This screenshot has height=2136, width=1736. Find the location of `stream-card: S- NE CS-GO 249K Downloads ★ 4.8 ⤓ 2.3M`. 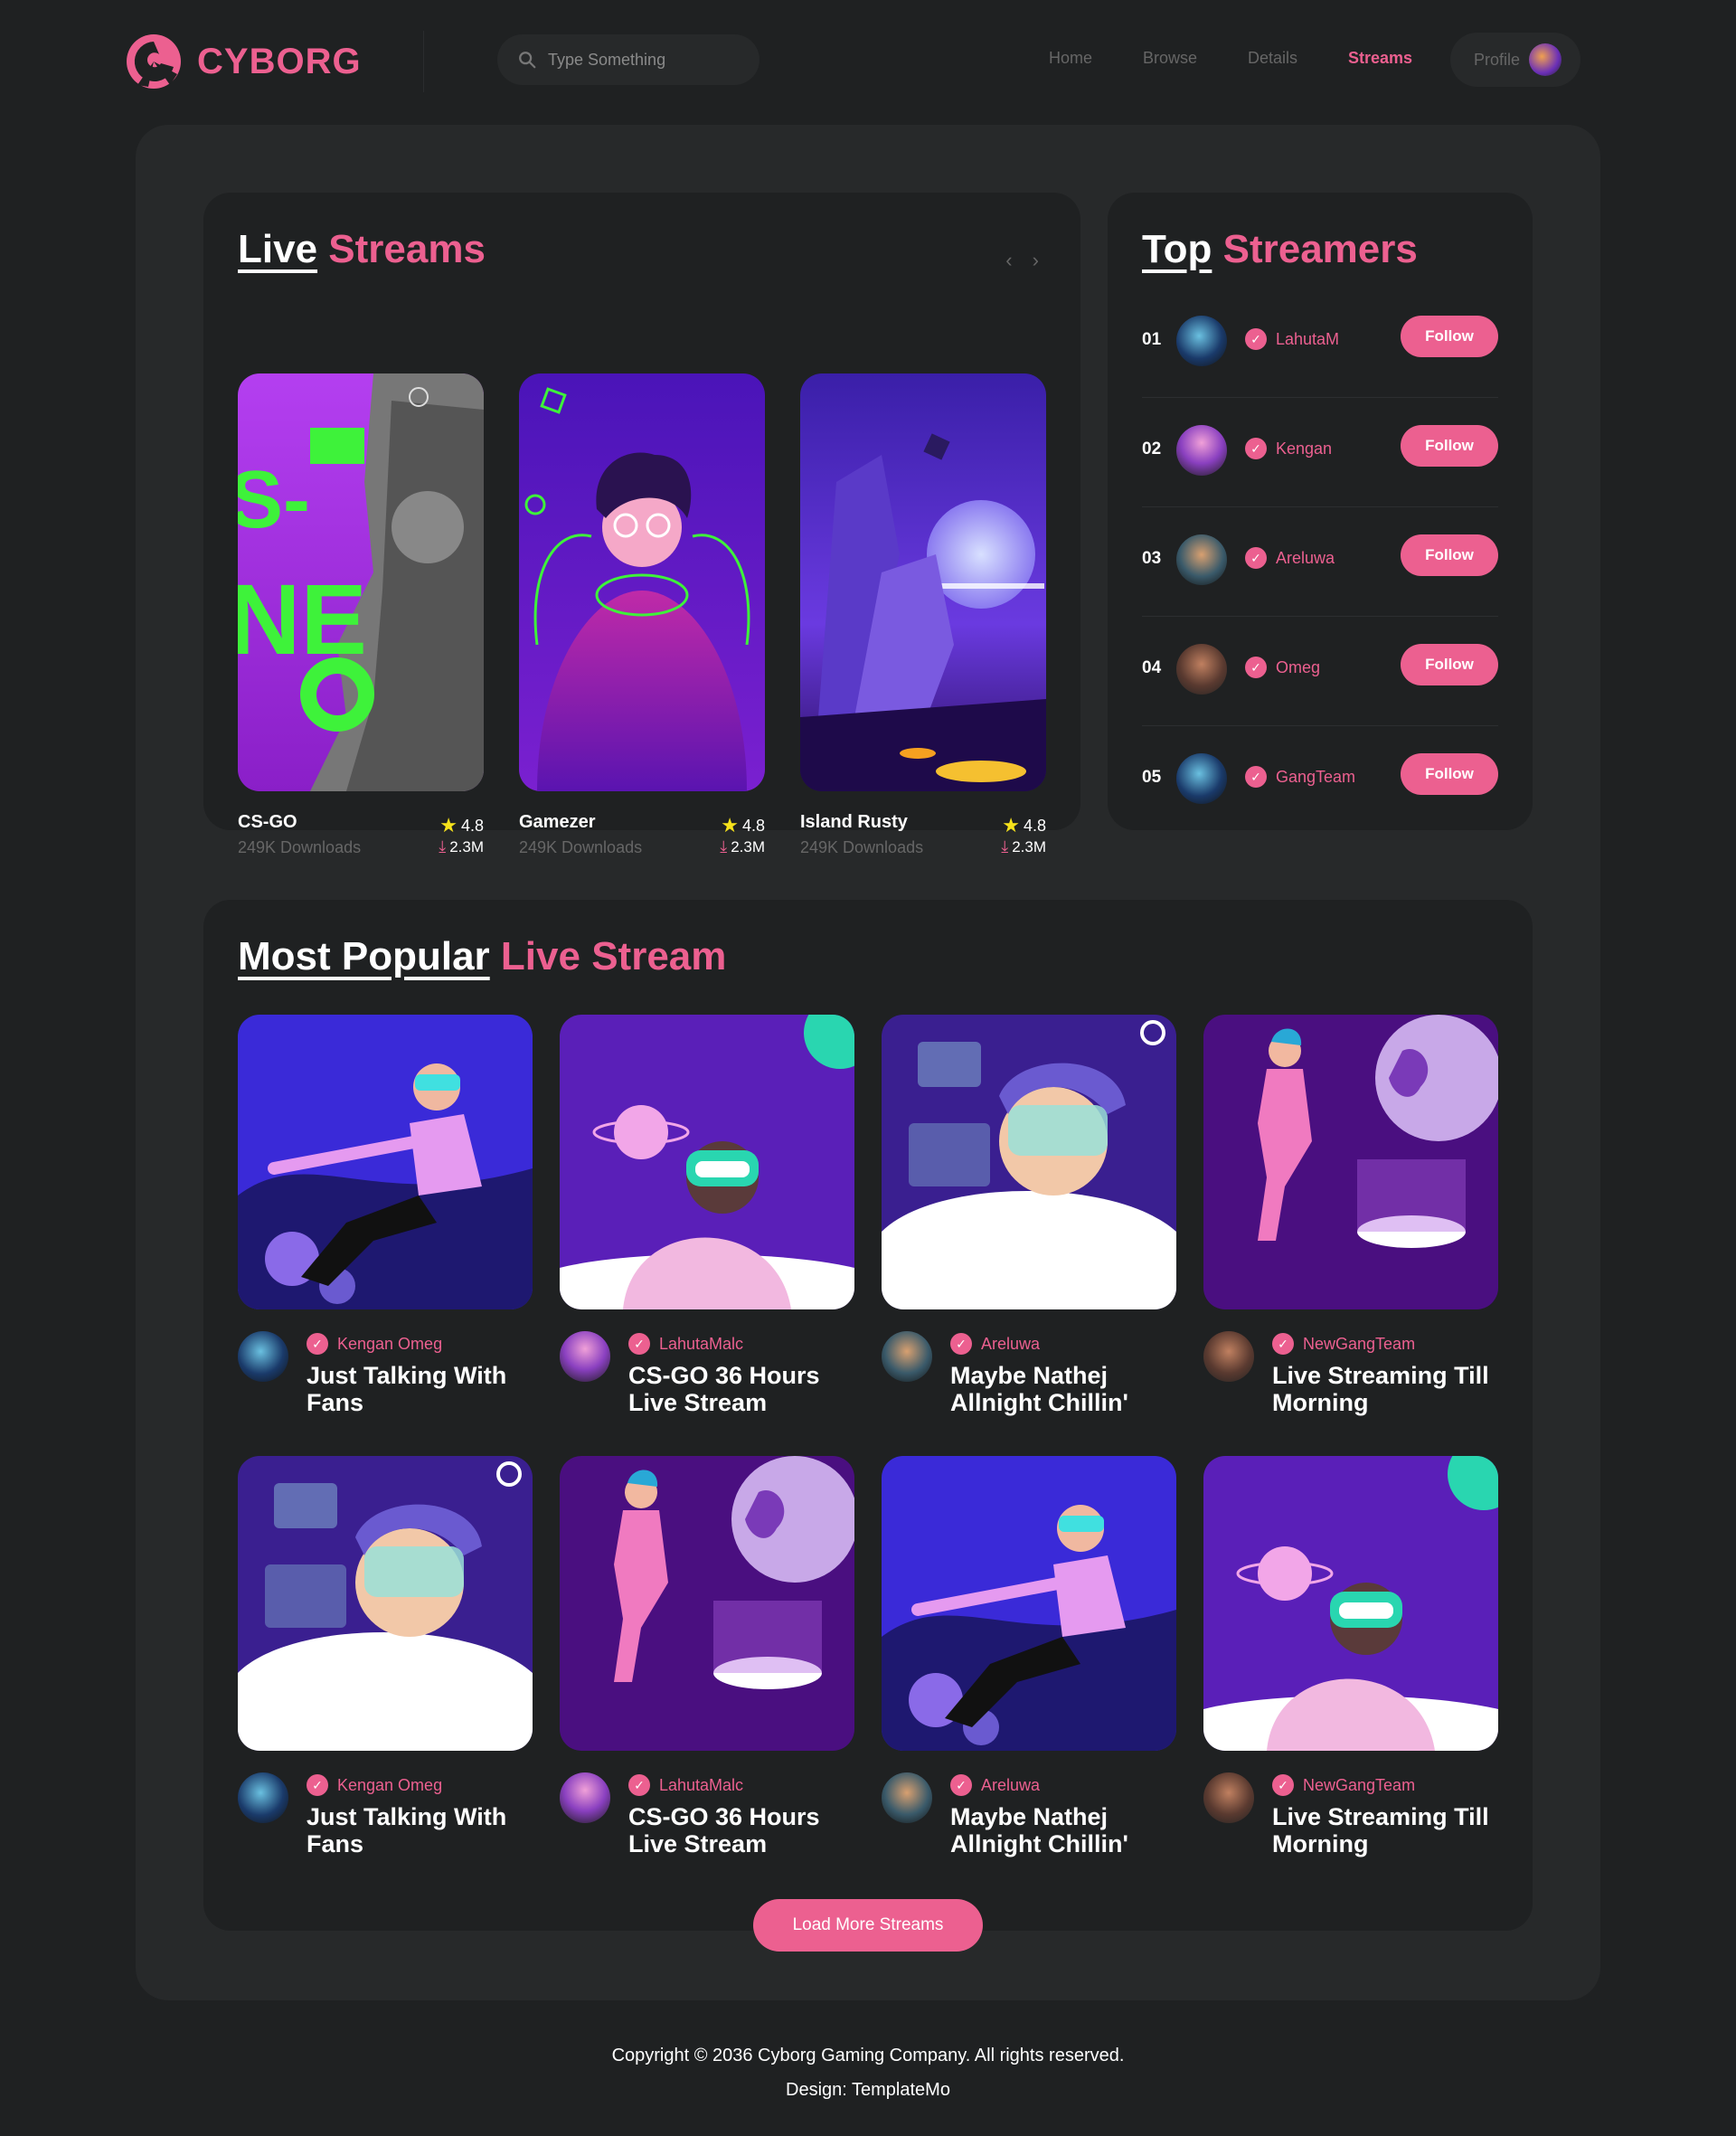

stream-card: S- NE CS-GO 249K Downloads ★ 4.8 ⤓ 2.3M is located at coordinates (361, 614).